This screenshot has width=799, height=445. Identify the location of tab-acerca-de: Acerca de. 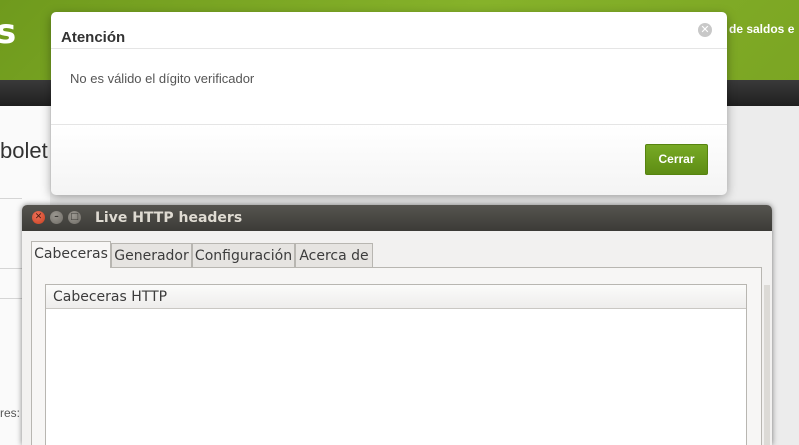
(334, 255).